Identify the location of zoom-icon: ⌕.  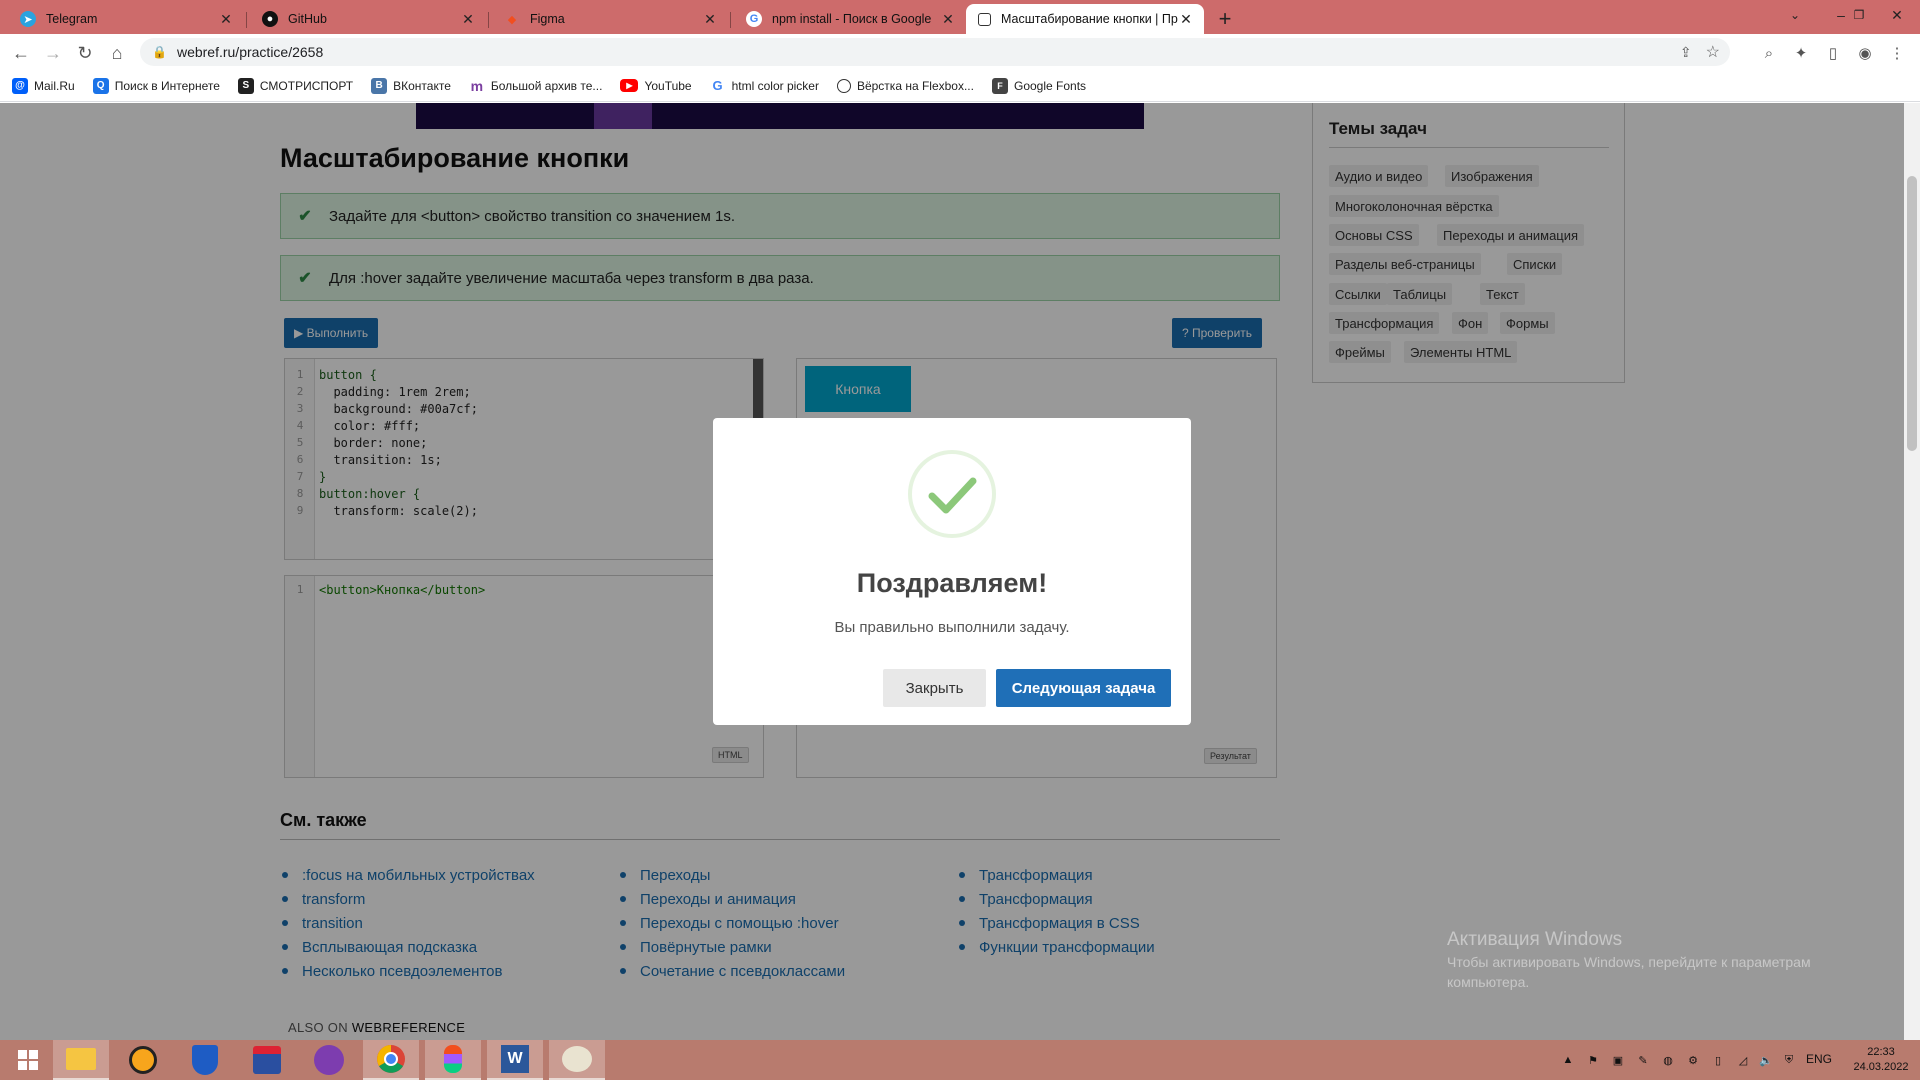
(1769, 53).